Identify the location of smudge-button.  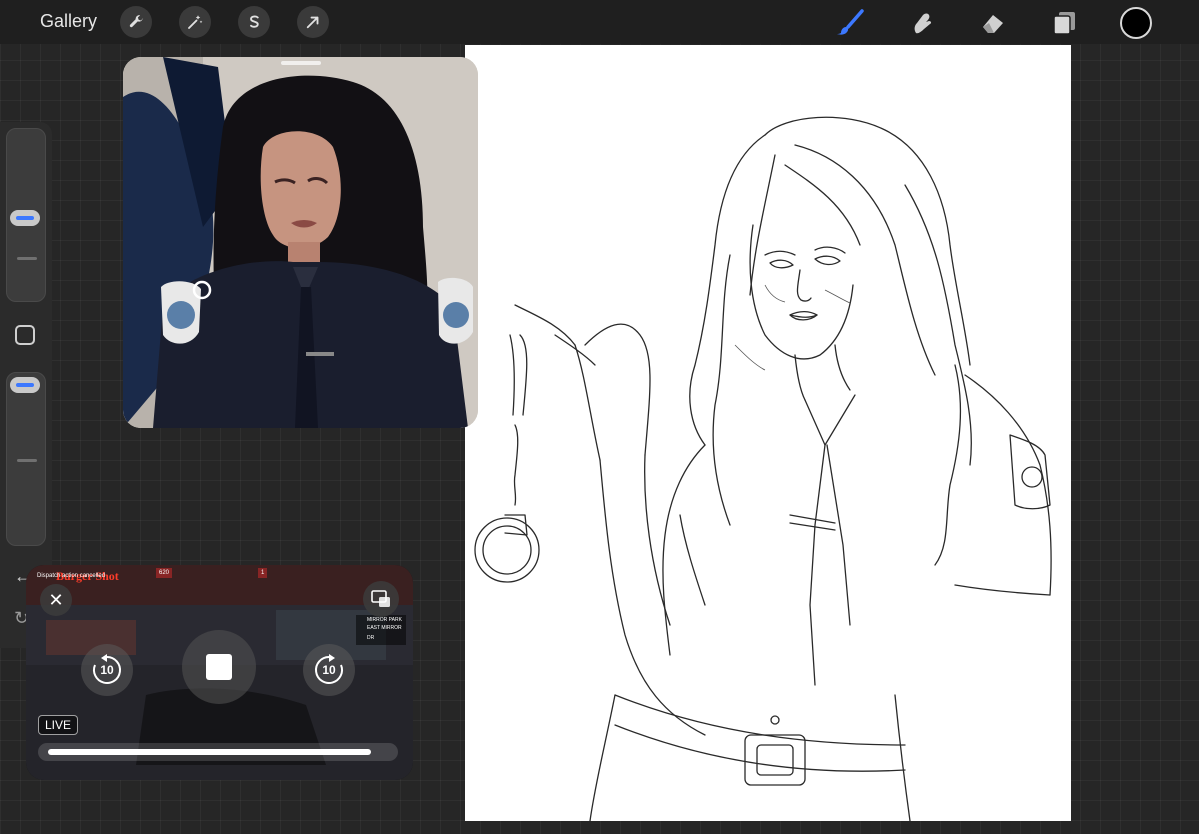
(922, 23).